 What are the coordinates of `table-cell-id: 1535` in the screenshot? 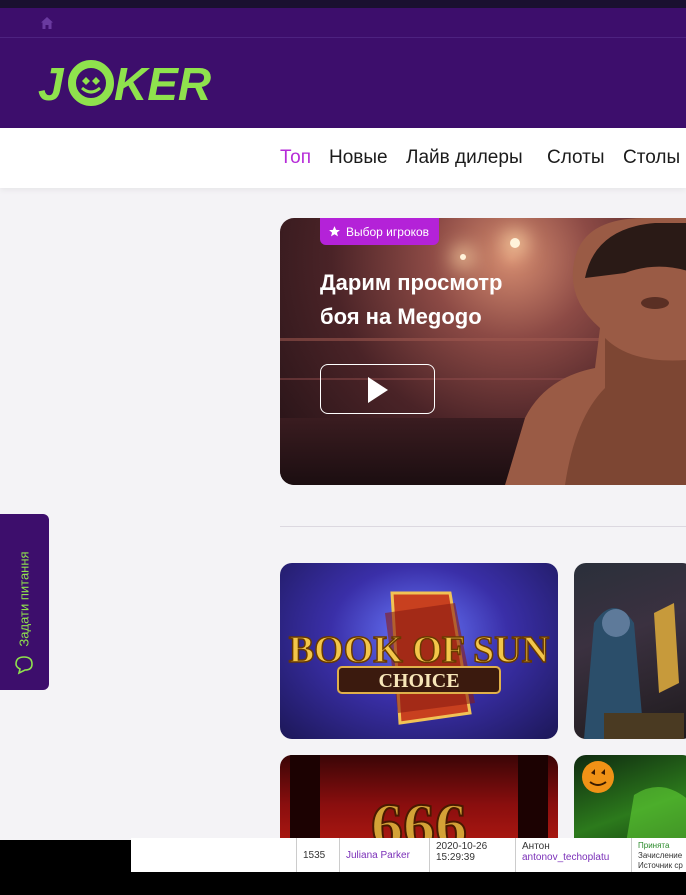 It's located at (317, 855).